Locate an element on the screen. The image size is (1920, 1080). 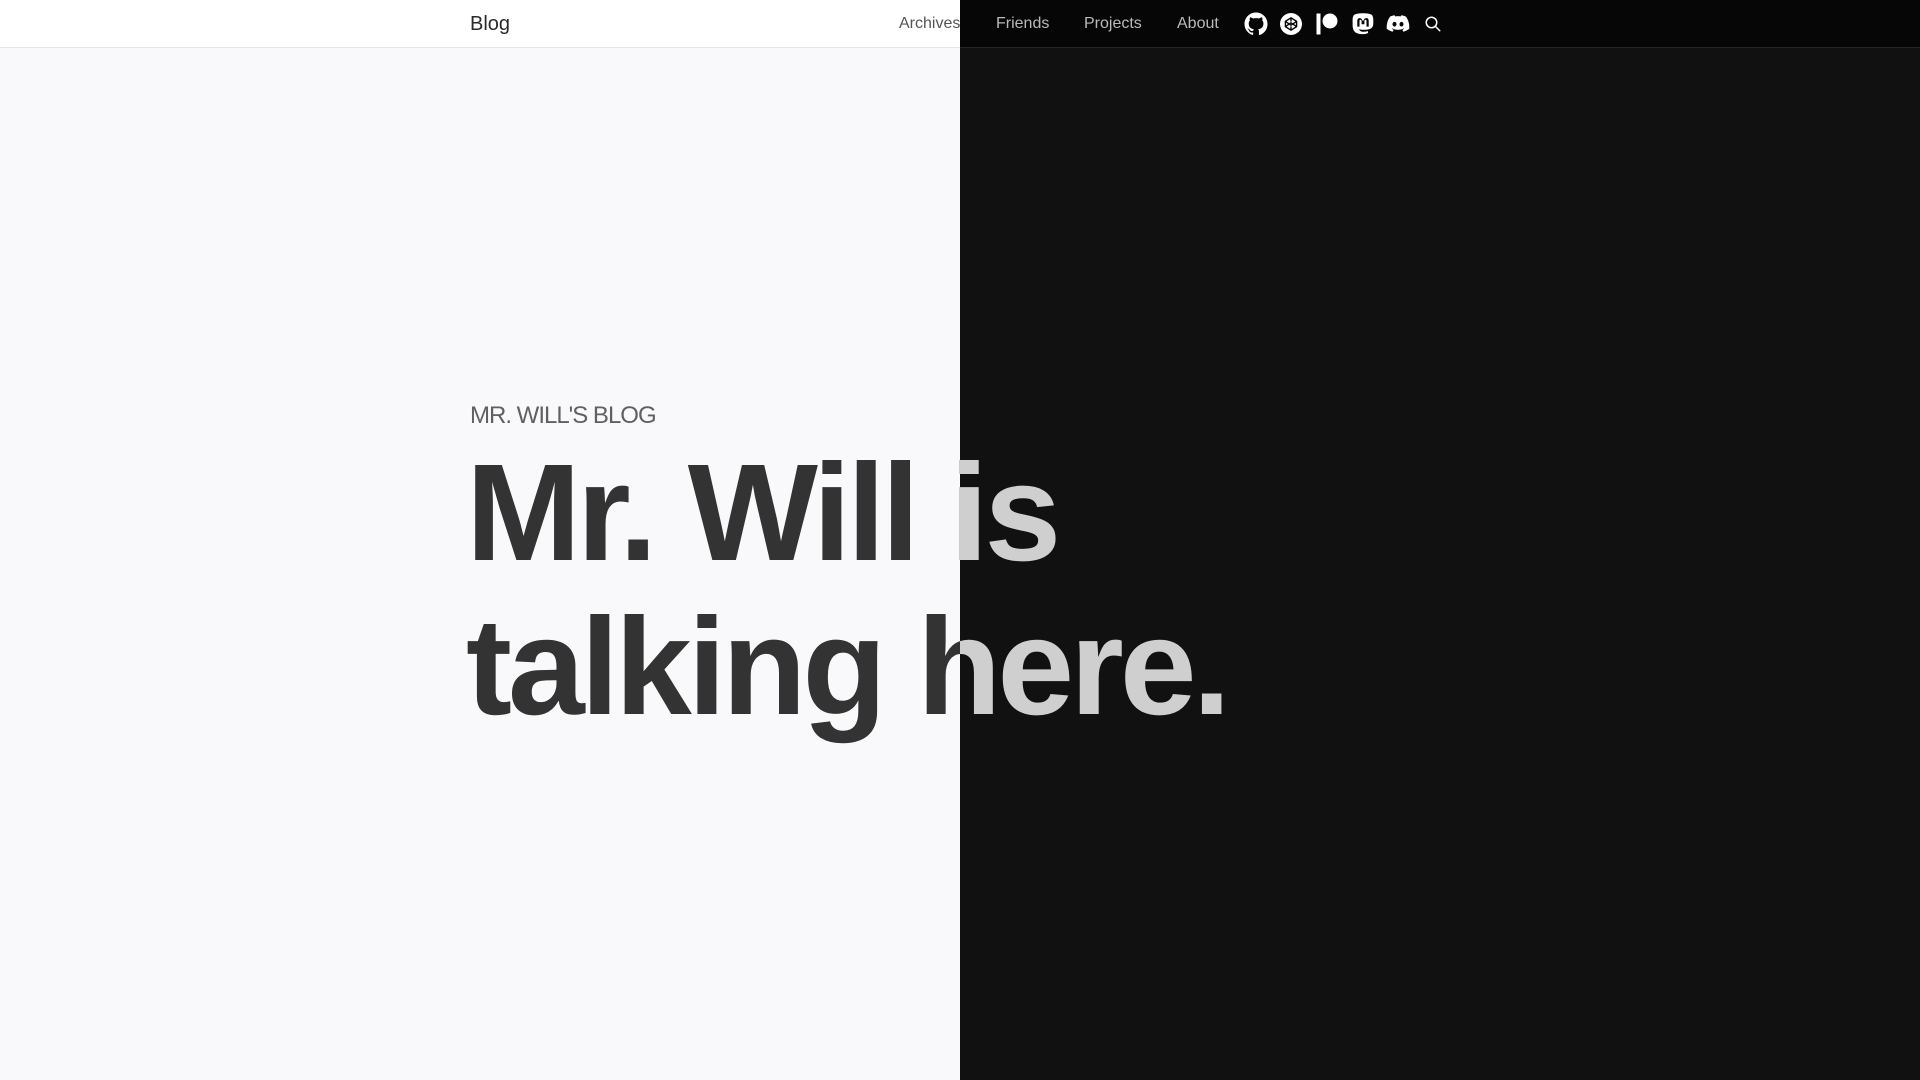
mastodon-icon is located at coordinates (1363, 24).